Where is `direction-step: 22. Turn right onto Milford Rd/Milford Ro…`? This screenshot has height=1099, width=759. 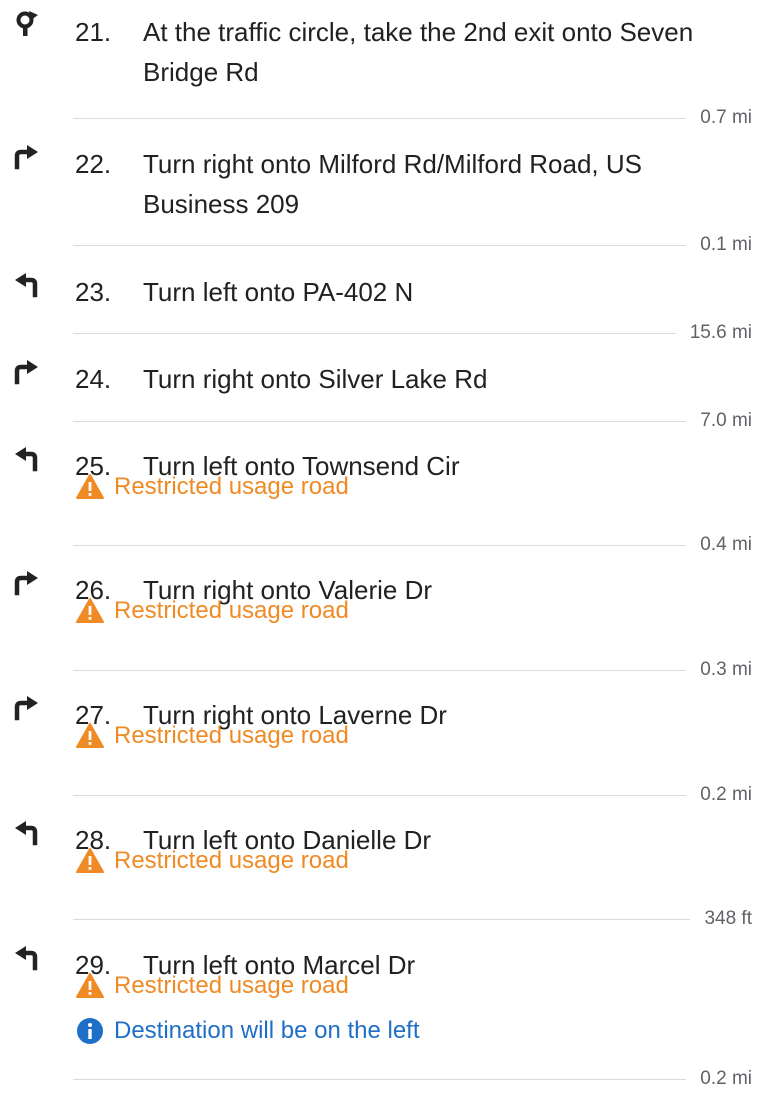 direction-step: 22. Turn right onto Milford Rd/Milford Ro… is located at coordinates (379, 196).